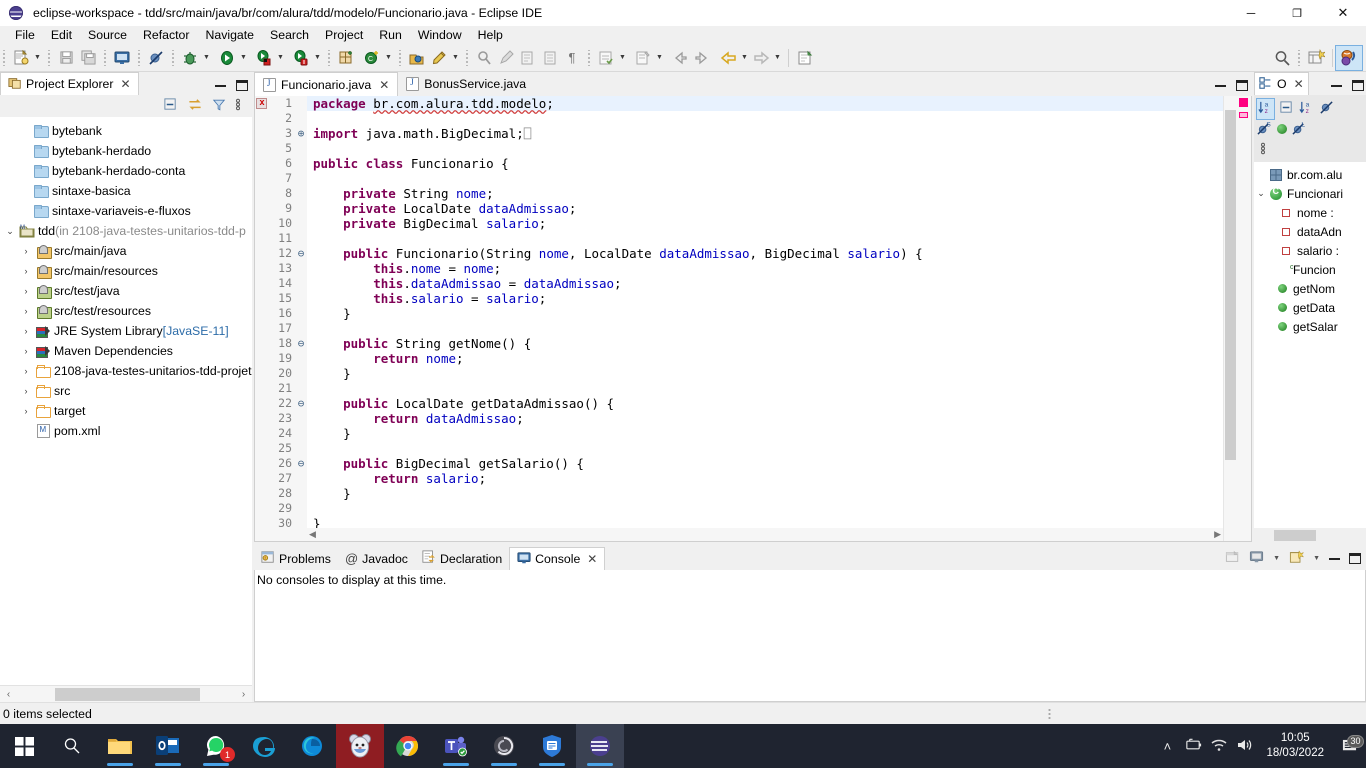 This screenshot has height=768, width=1366. I want to click on tab-problems: ! Problems, so click(296, 558).